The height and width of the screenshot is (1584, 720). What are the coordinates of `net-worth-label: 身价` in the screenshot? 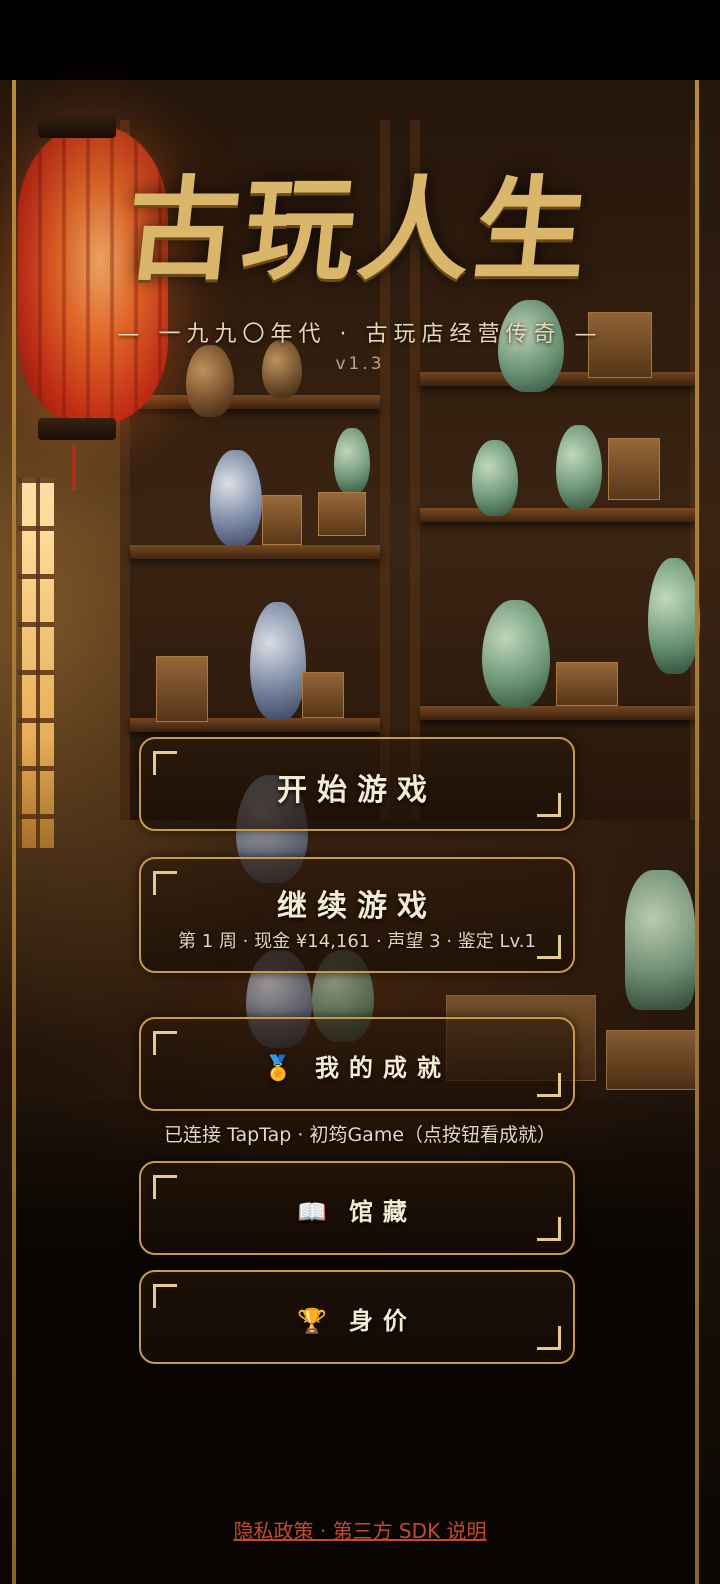 It's located at (382, 1321).